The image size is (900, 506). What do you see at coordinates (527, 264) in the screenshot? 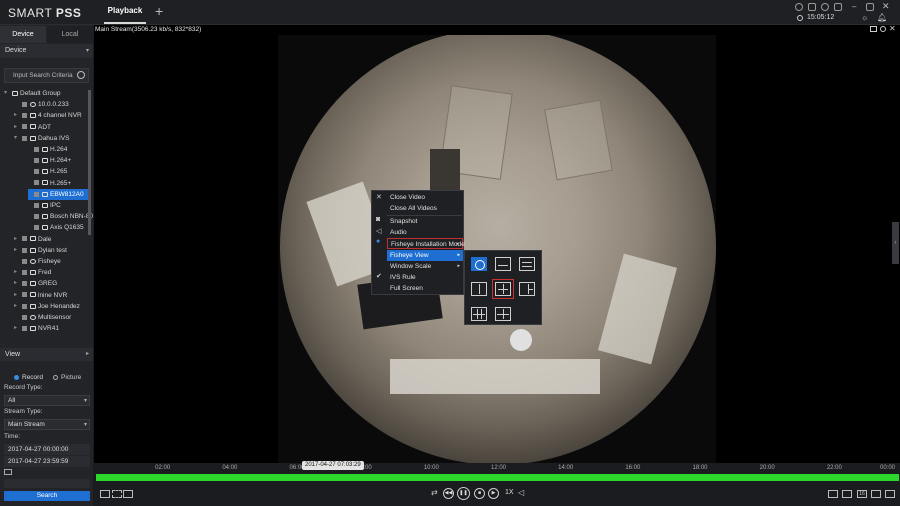
I see `view-double-panorama-icon` at bounding box center [527, 264].